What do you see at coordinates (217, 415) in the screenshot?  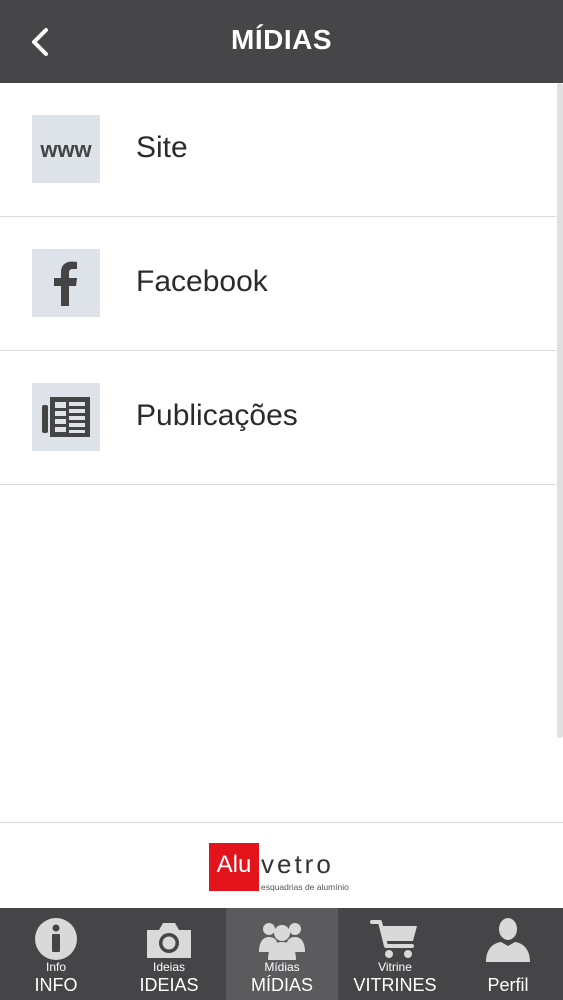 I see `list-item-label: Publicações` at bounding box center [217, 415].